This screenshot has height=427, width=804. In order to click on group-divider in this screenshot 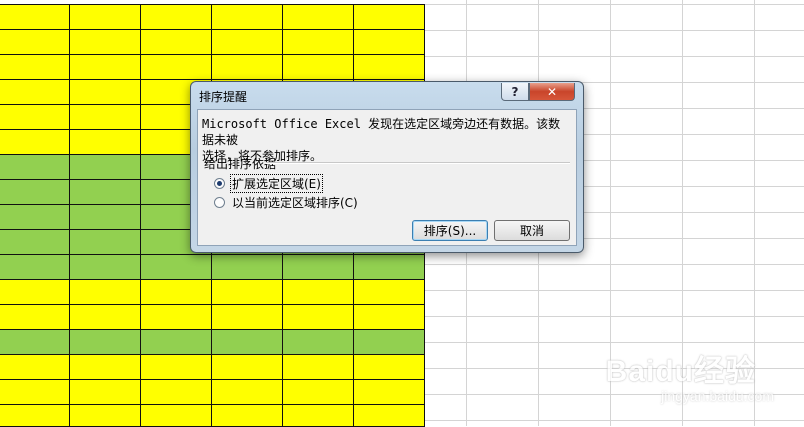, I will do `click(418, 163)`.